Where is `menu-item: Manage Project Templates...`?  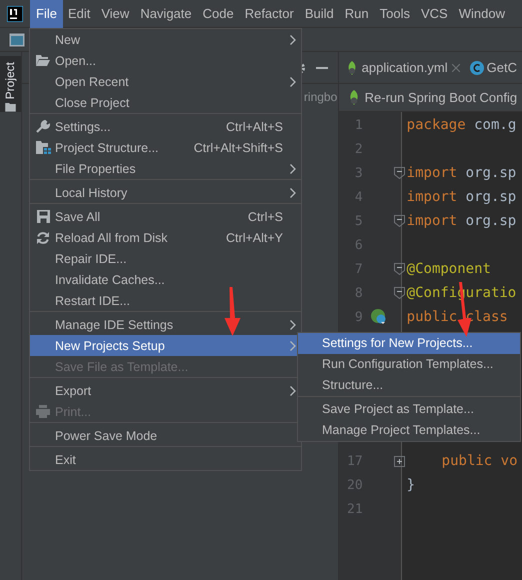 menu-item: Manage Project Templates... is located at coordinates (409, 430).